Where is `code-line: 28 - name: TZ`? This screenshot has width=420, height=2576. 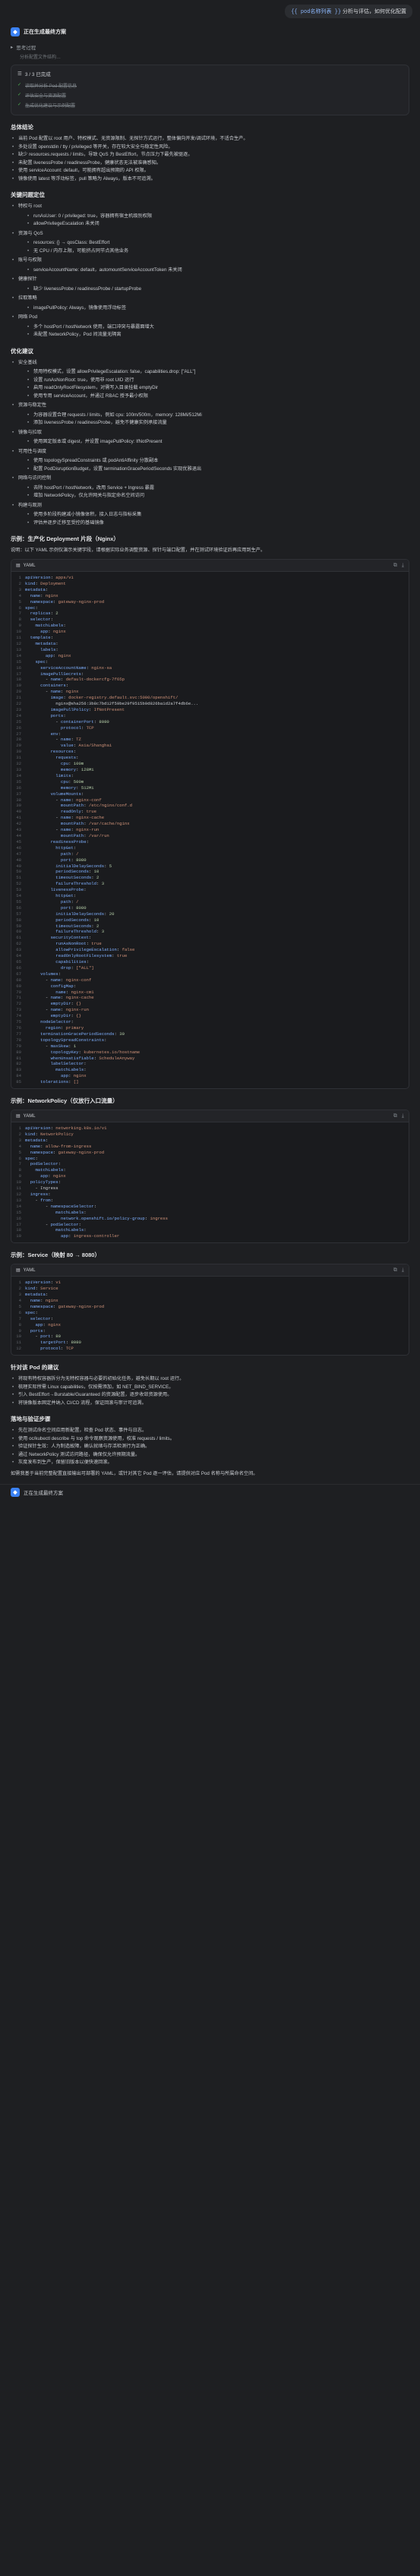 code-line: 28 - name: TZ is located at coordinates (210, 740).